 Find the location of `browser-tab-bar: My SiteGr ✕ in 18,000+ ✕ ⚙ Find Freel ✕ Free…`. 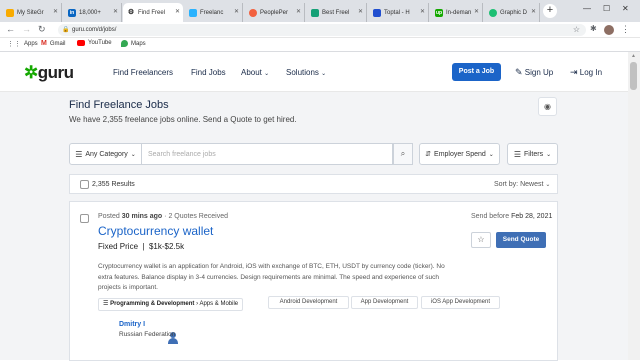

browser-tab-bar: My SiteGr ✕ in 18,000+ ✕ ⚙ Find Freel ✕ Free… is located at coordinates (320, 11).